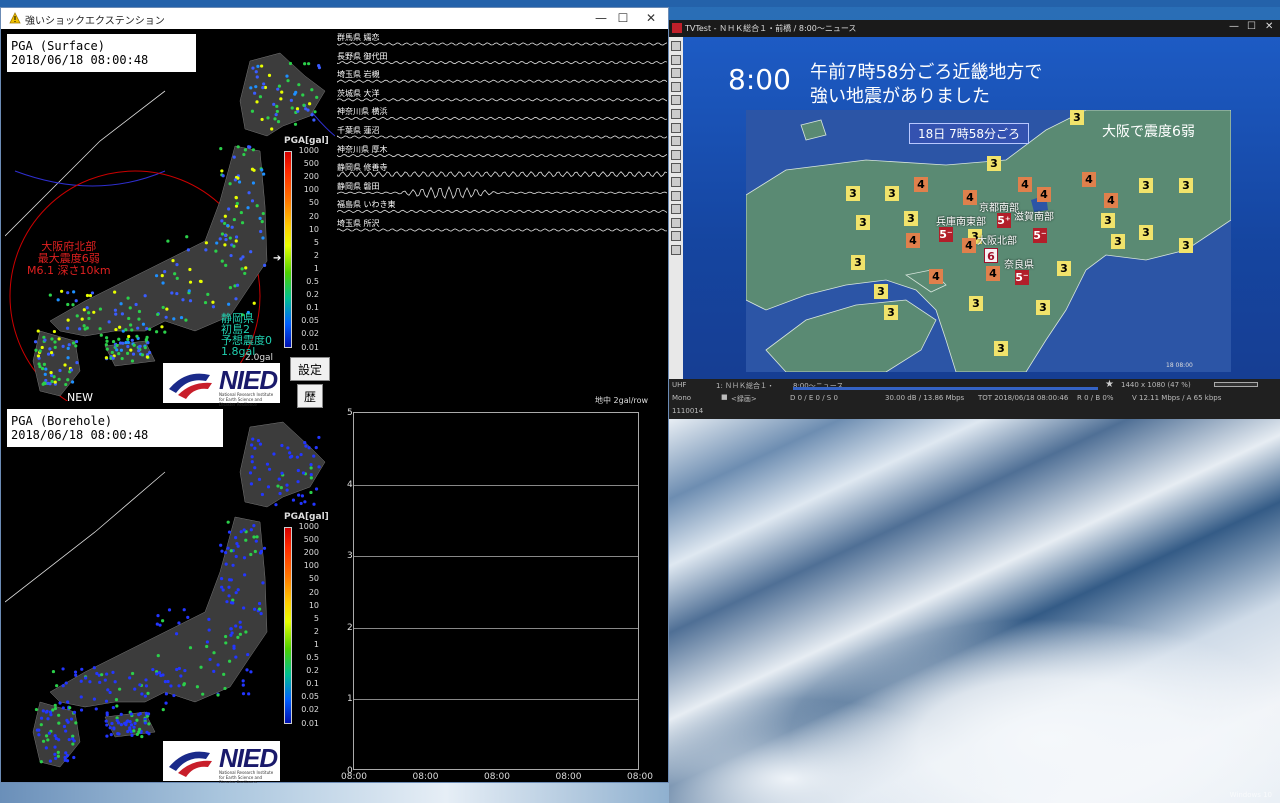 The height and width of the screenshot is (803, 1280). I want to click on capture-icon, so click(676, 73).